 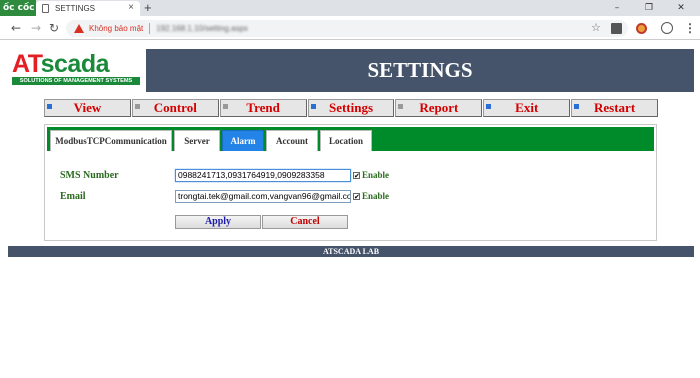 What do you see at coordinates (376, 175) in the screenshot?
I see `sms-enable-label: Enable` at bounding box center [376, 175].